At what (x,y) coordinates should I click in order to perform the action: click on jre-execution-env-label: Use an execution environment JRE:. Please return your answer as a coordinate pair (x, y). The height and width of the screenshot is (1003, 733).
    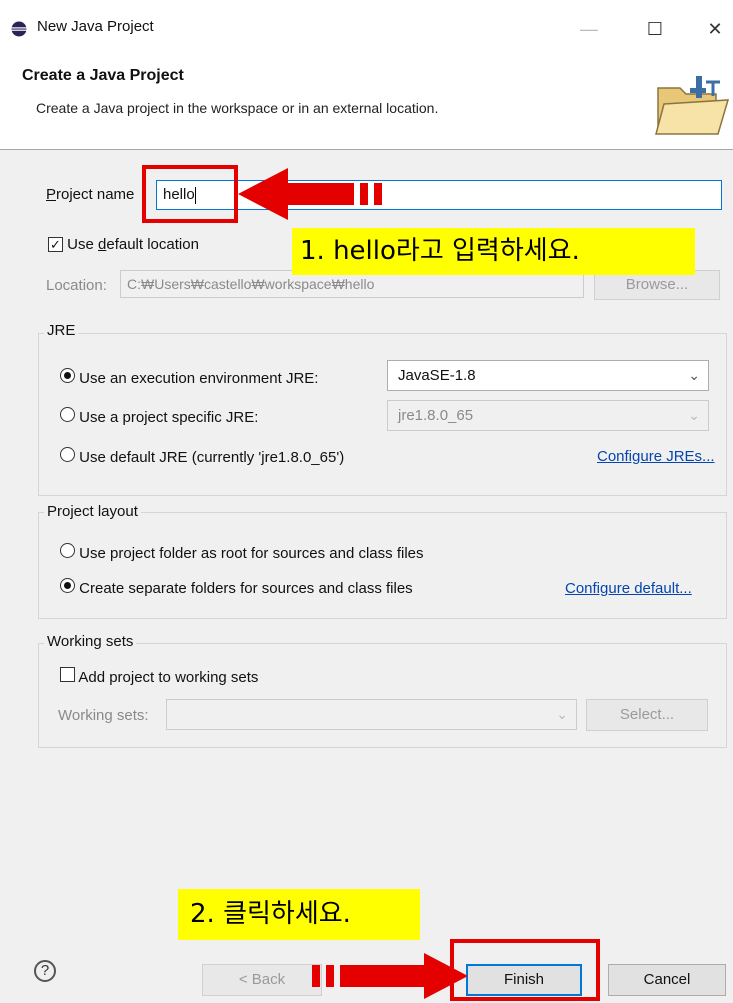
    Looking at the image, I should click on (199, 378).